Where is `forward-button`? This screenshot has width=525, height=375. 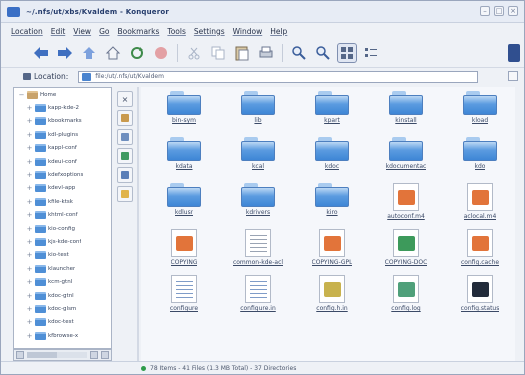
forward-button is located at coordinates (65, 53).